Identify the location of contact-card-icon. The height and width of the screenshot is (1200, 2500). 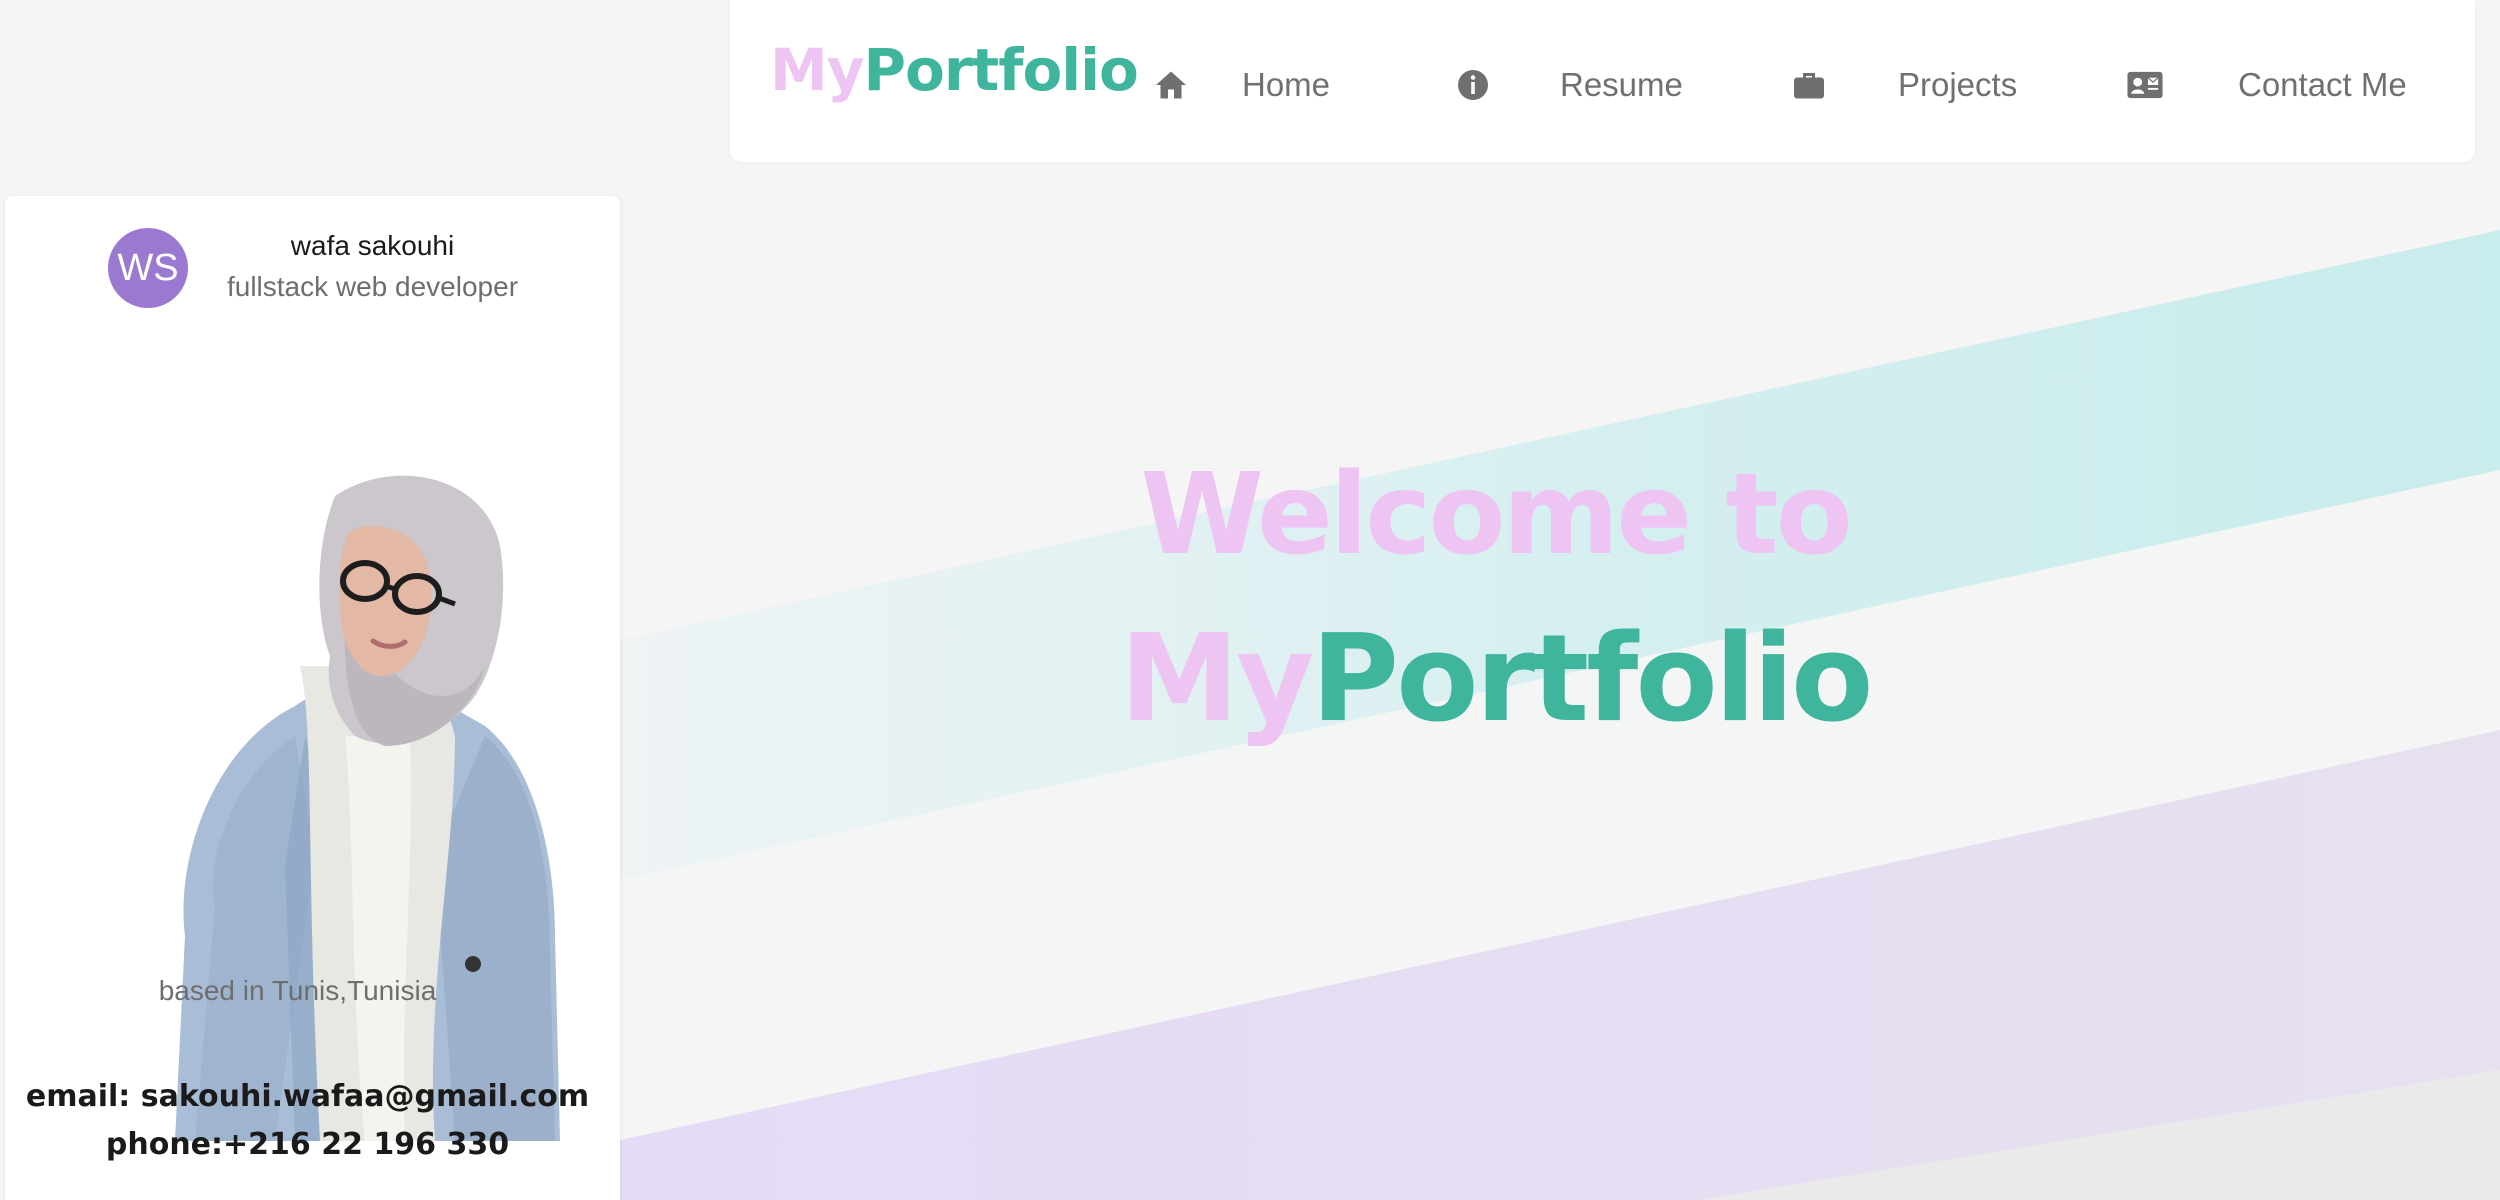
(2145, 85).